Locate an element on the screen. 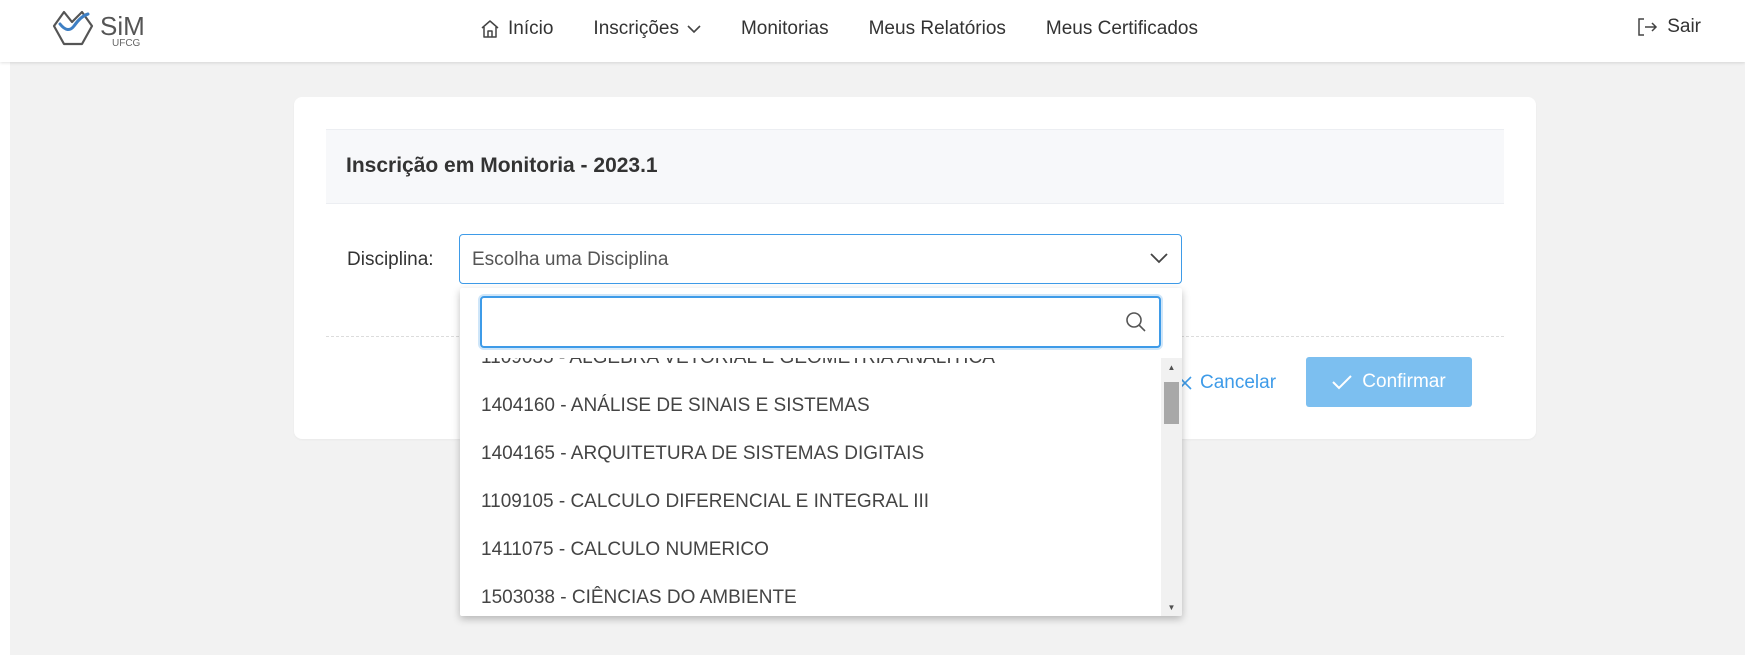  home-icon is located at coordinates (490, 29).